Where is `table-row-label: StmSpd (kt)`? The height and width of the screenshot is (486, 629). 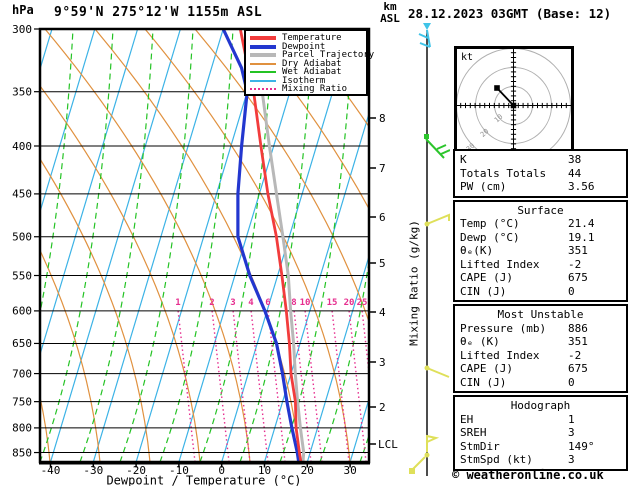
table-row-label: StmSpd (kt) is located at coordinates (496, 459).